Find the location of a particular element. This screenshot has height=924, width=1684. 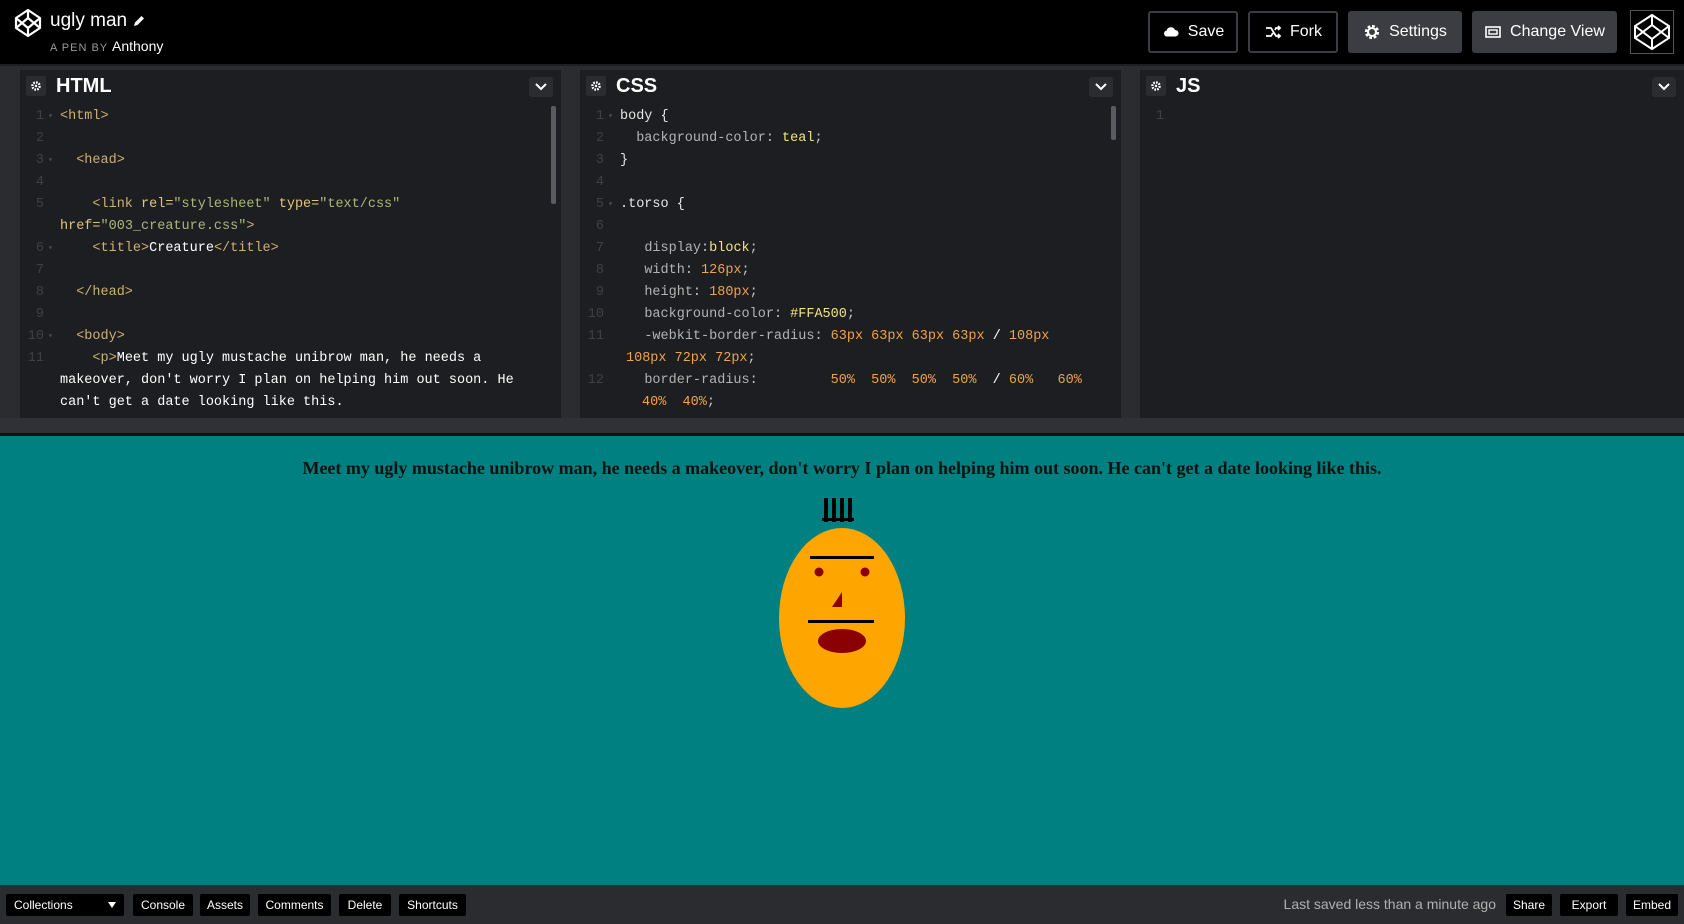

save-label: Save is located at coordinates (1206, 31).